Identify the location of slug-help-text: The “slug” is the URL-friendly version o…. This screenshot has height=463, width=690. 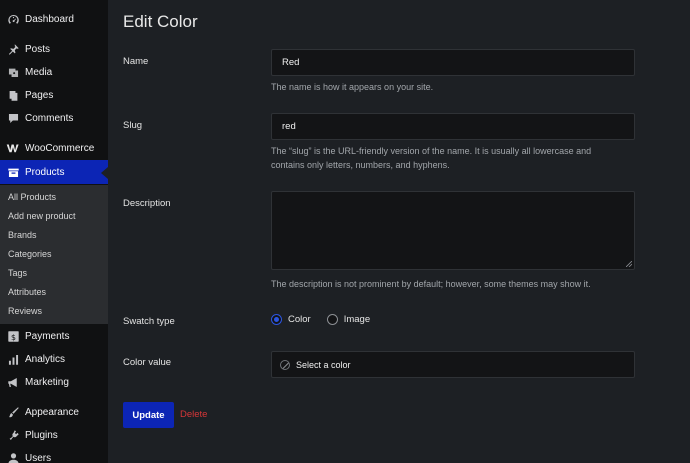
(453, 158).